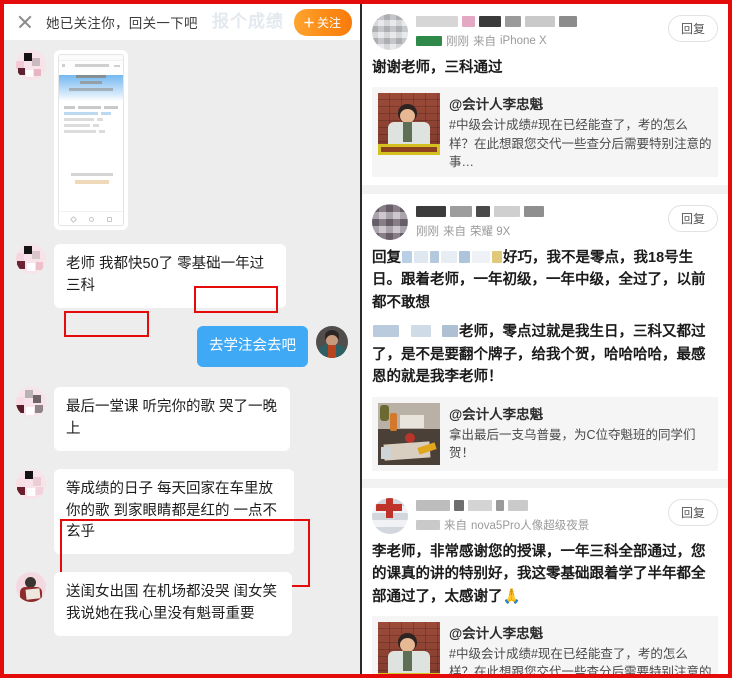  I want to click on post-meta: 刚刚 来自 iPhone X, so click(542, 41).